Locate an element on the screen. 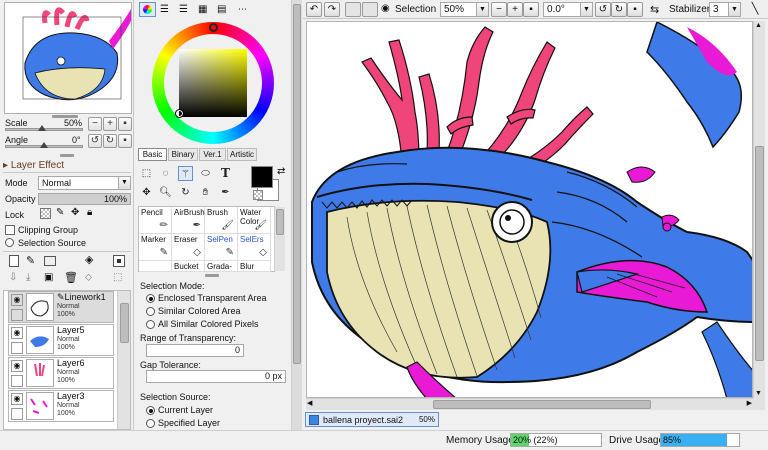  brush-marker: Marker ✎ is located at coordinates (155, 247).